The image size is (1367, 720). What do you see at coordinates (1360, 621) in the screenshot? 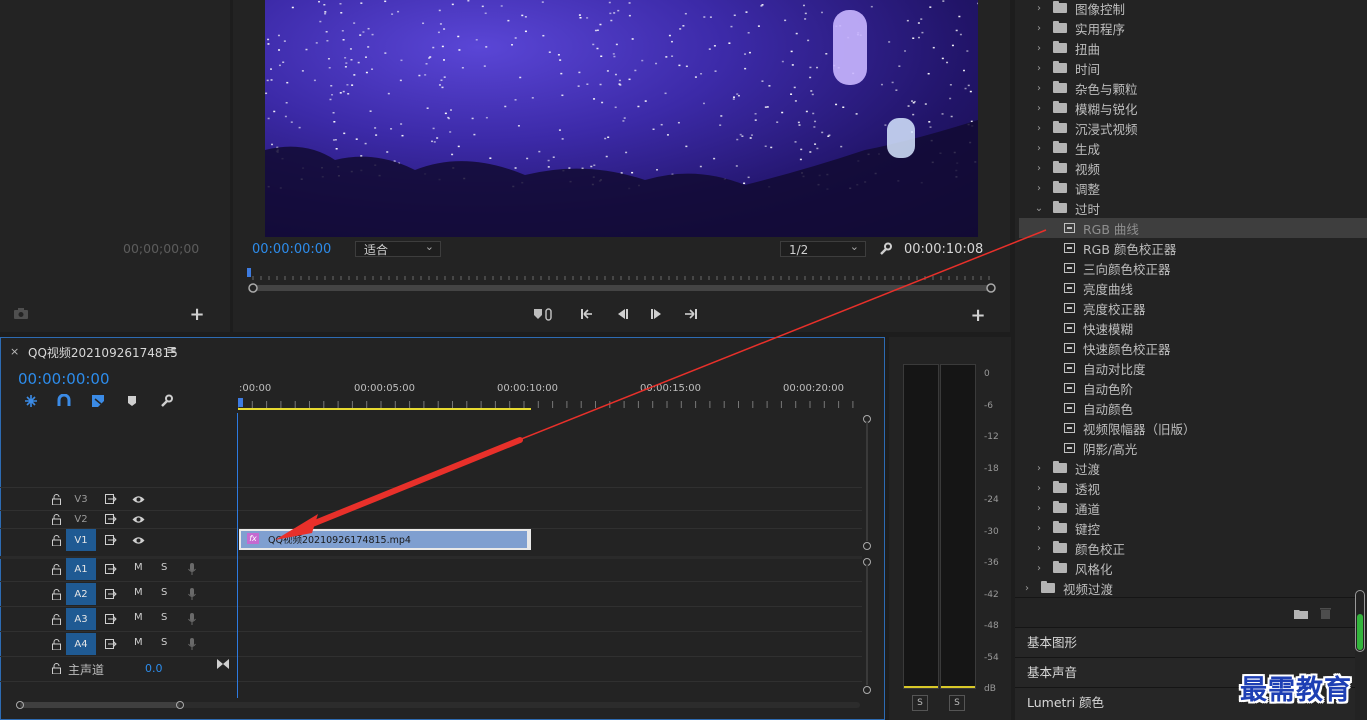
I see `effects-scrollbar-thumb` at bounding box center [1360, 621].